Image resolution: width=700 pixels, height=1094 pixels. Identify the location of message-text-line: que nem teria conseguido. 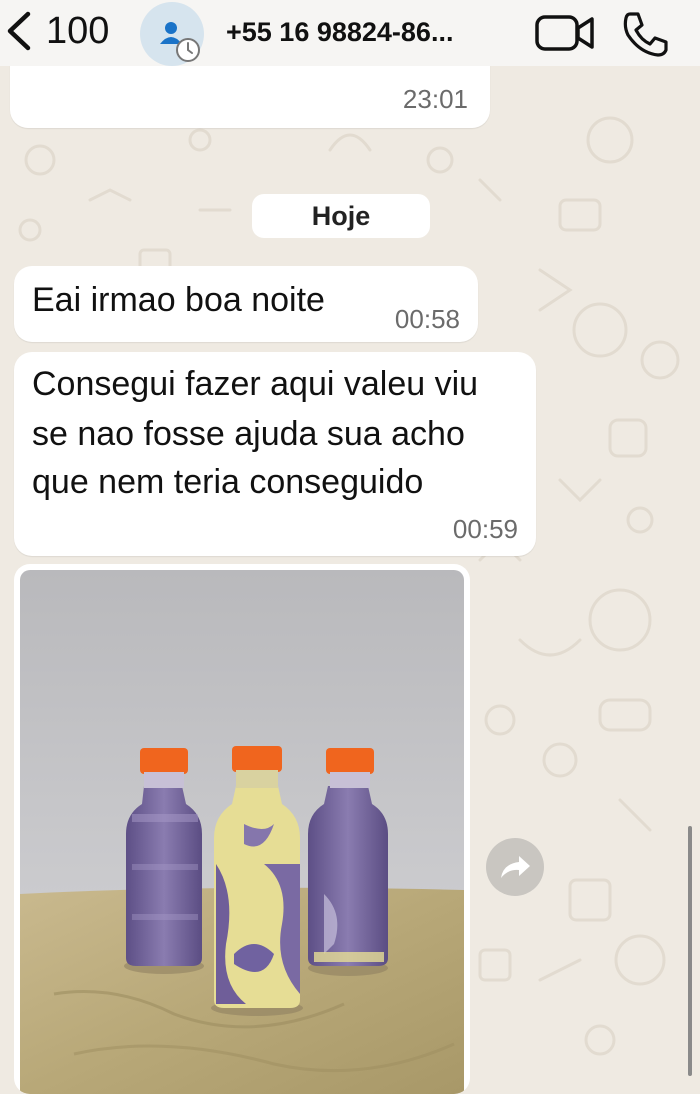
(228, 482).